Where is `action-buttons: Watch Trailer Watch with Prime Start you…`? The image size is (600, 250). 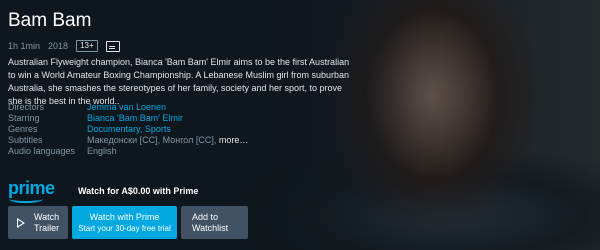 action-buttons: Watch Trailer Watch with Prime Start you… is located at coordinates (128, 222).